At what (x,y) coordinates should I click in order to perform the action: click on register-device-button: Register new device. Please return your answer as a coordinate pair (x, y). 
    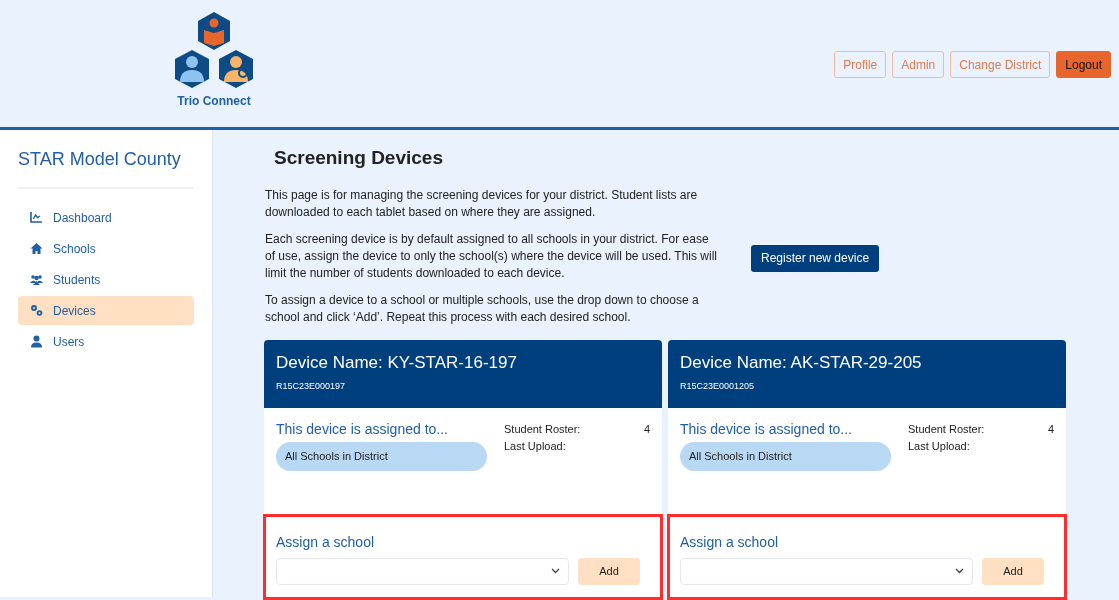
    Looking at the image, I should click on (815, 258).